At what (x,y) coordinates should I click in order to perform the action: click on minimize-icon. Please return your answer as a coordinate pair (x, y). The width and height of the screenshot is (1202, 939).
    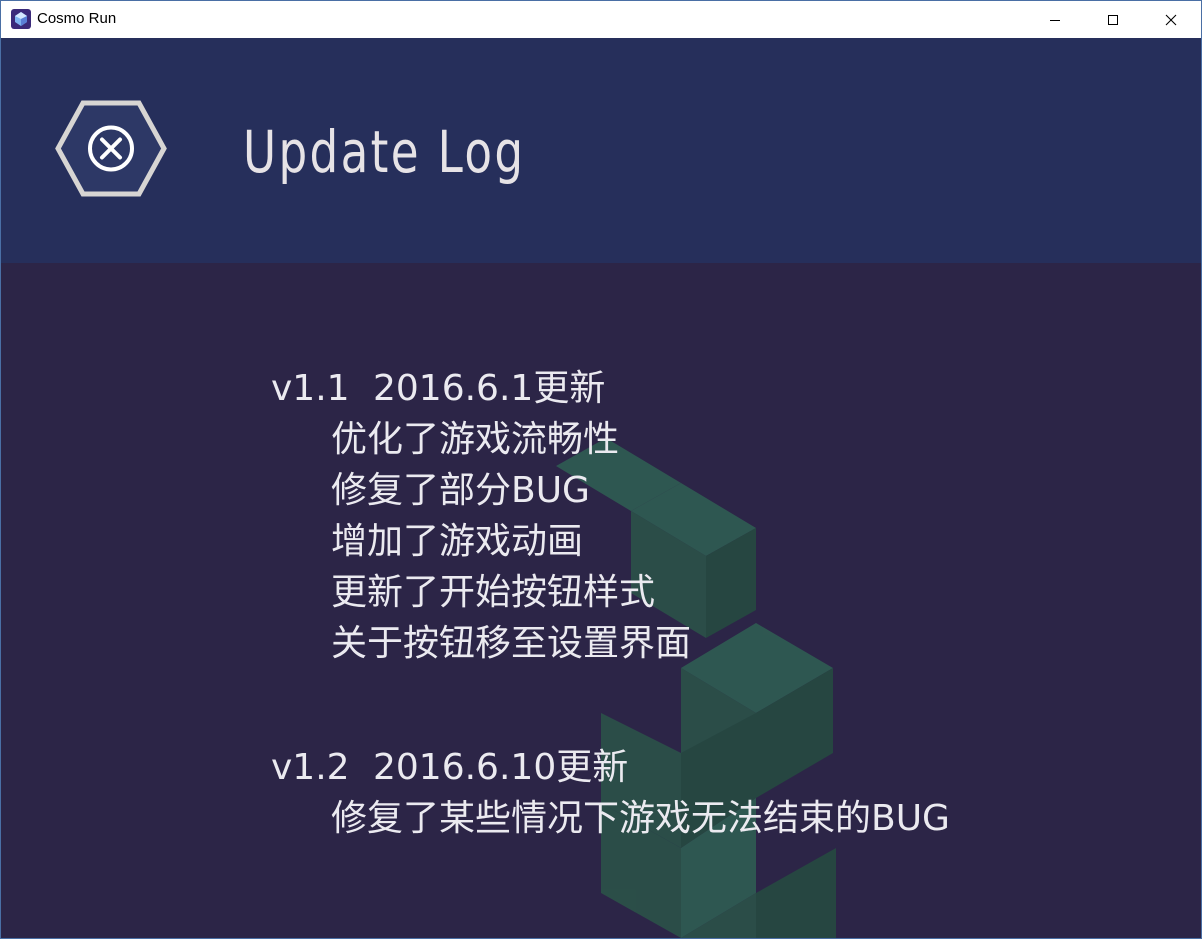
    Looking at the image, I should click on (1055, 20).